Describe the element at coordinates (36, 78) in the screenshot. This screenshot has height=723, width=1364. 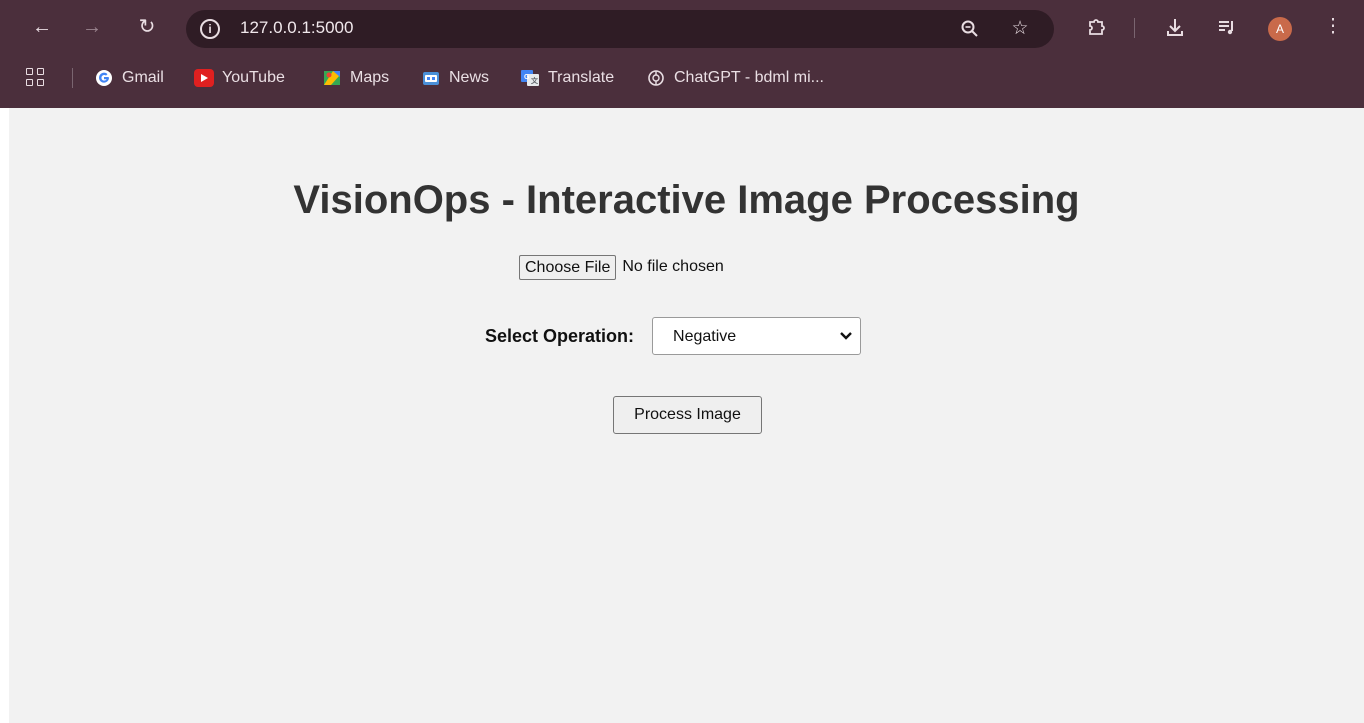
I see `apps-grid-icon` at that location.